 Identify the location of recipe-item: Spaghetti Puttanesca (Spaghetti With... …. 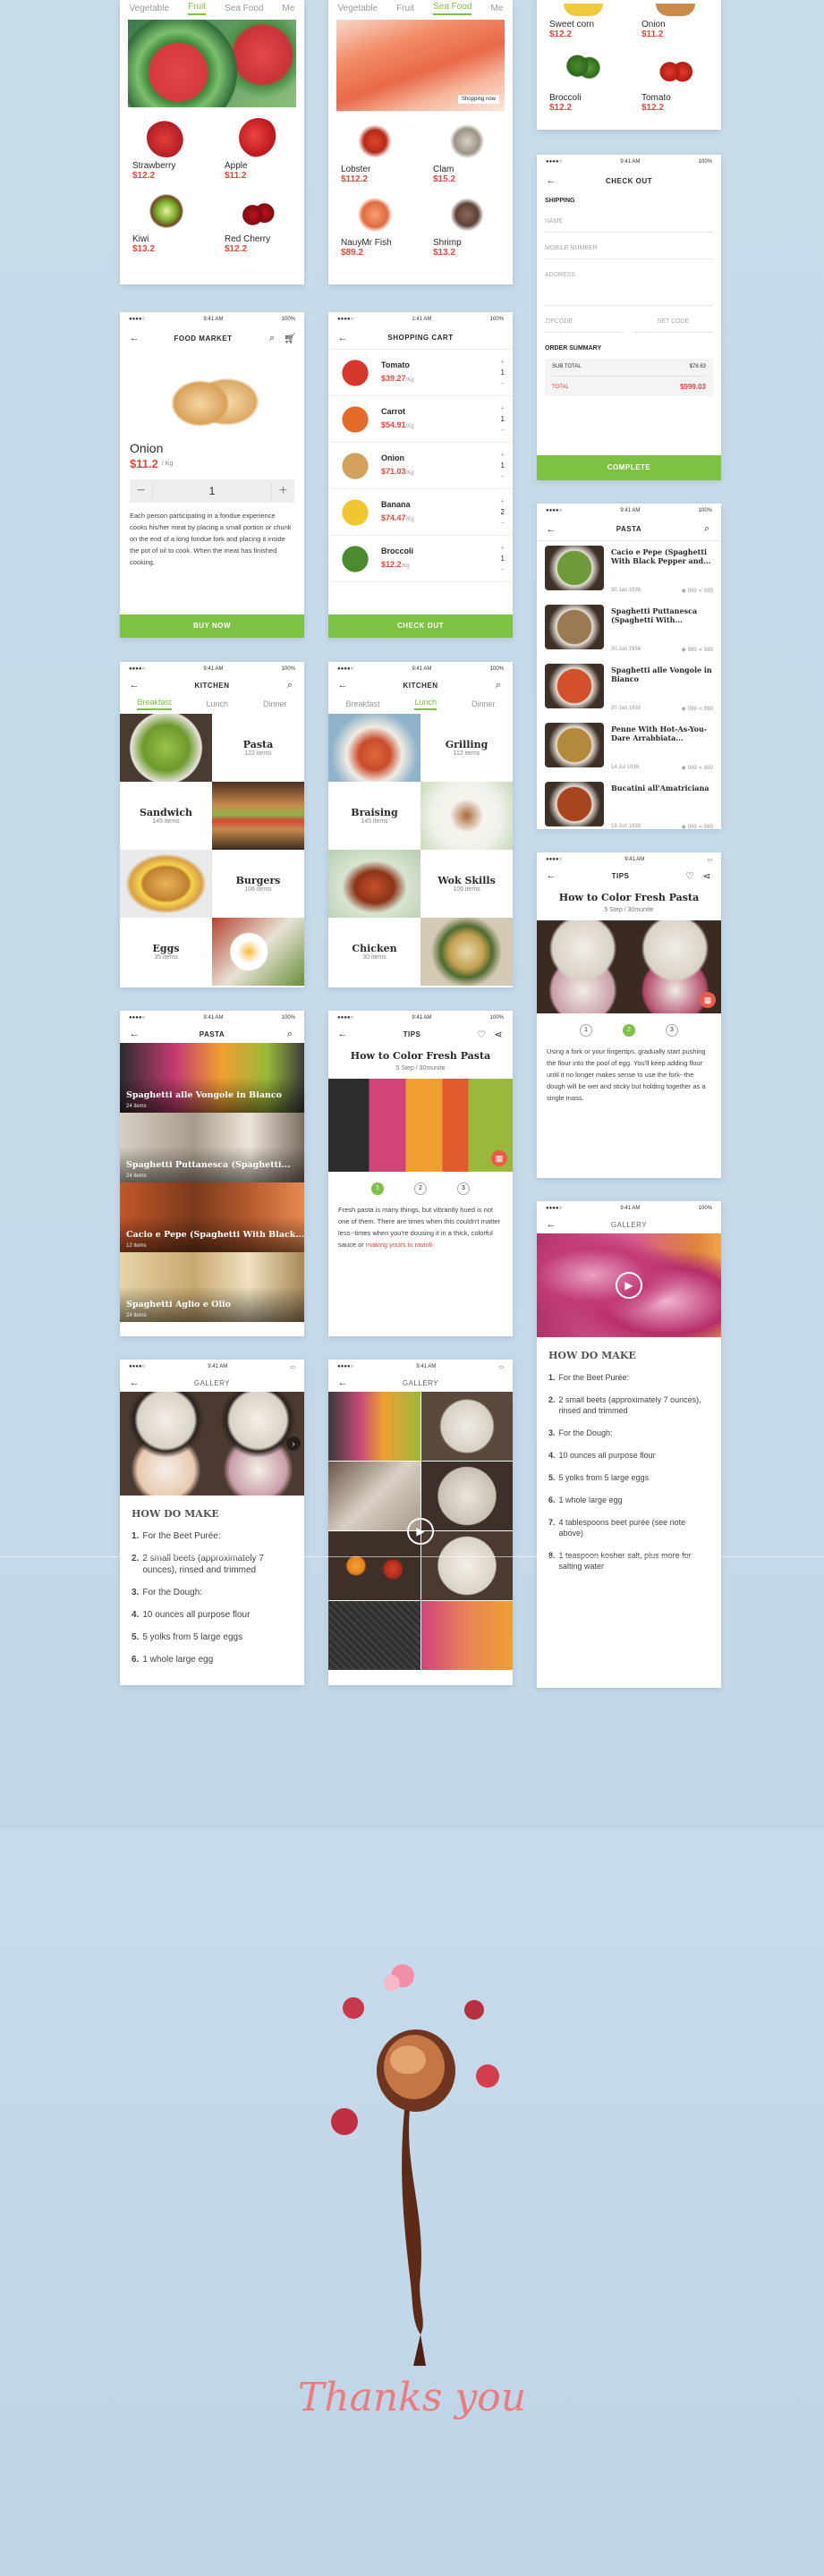
(629, 629).